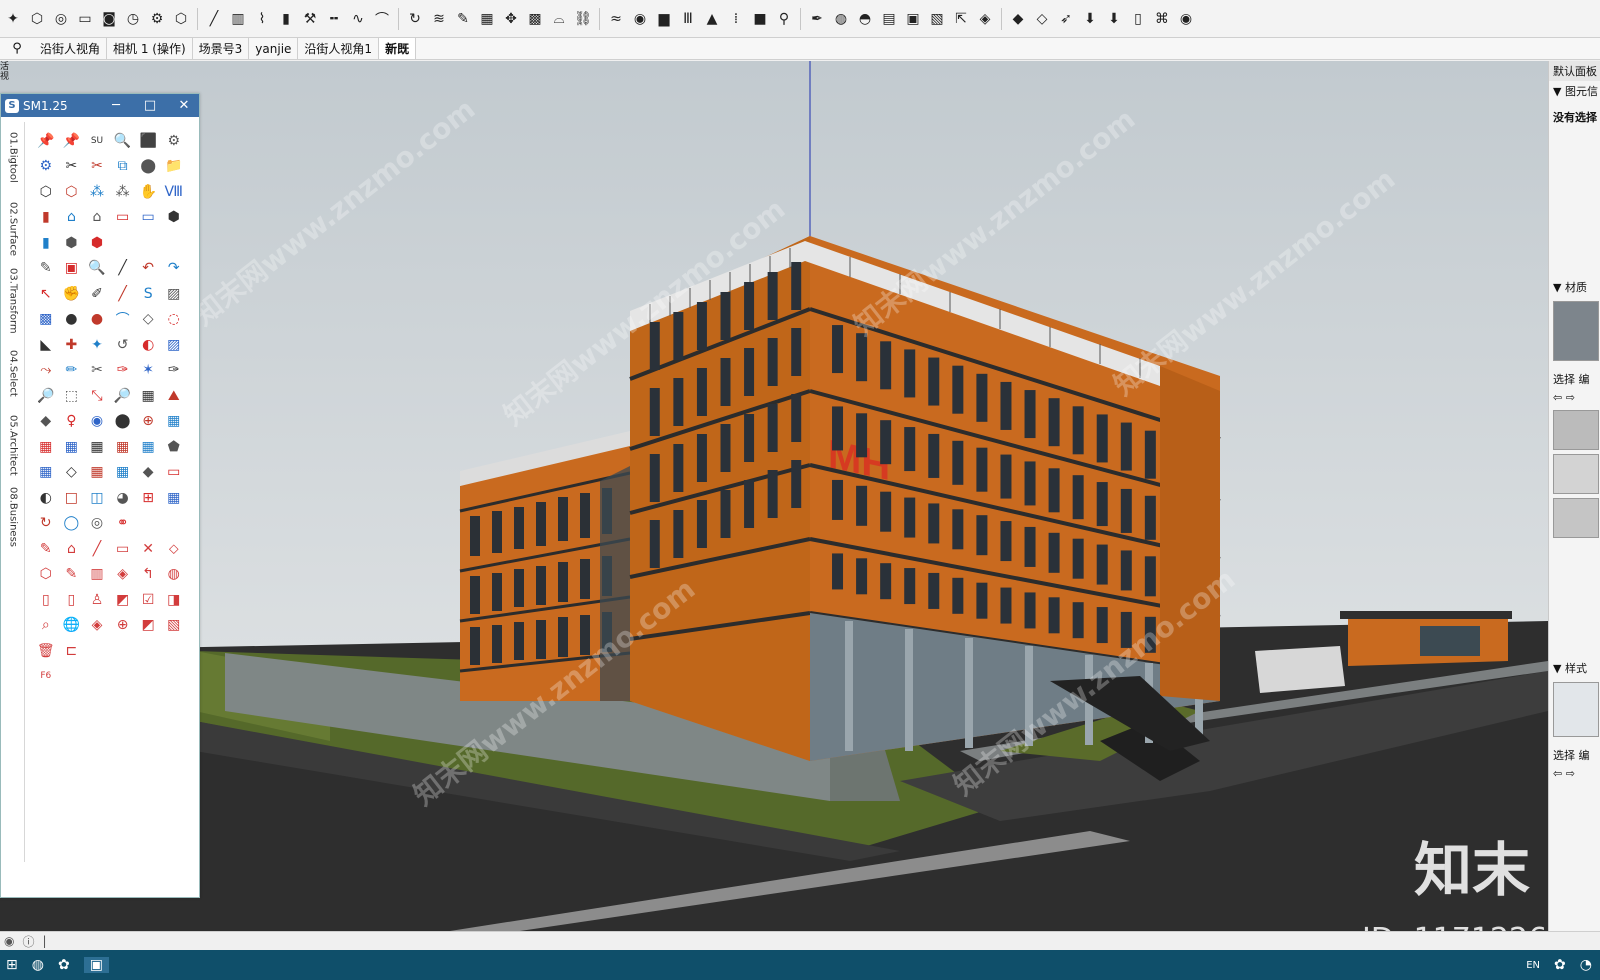  I want to click on layout-icon: ▣, so click(913, 19).